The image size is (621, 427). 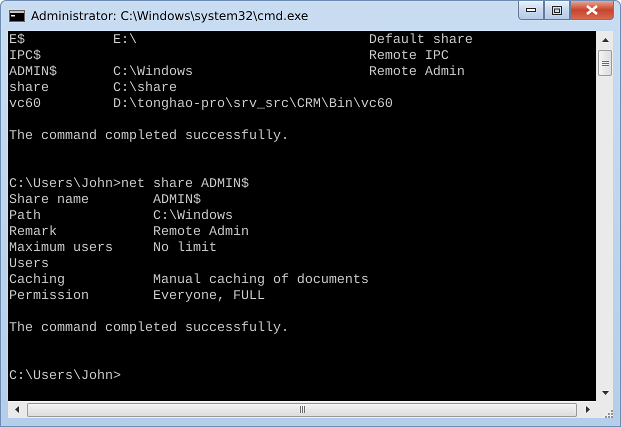 What do you see at coordinates (588, 409) in the screenshot?
I see `scroll-right-icon` at bounding box center [588, 409].